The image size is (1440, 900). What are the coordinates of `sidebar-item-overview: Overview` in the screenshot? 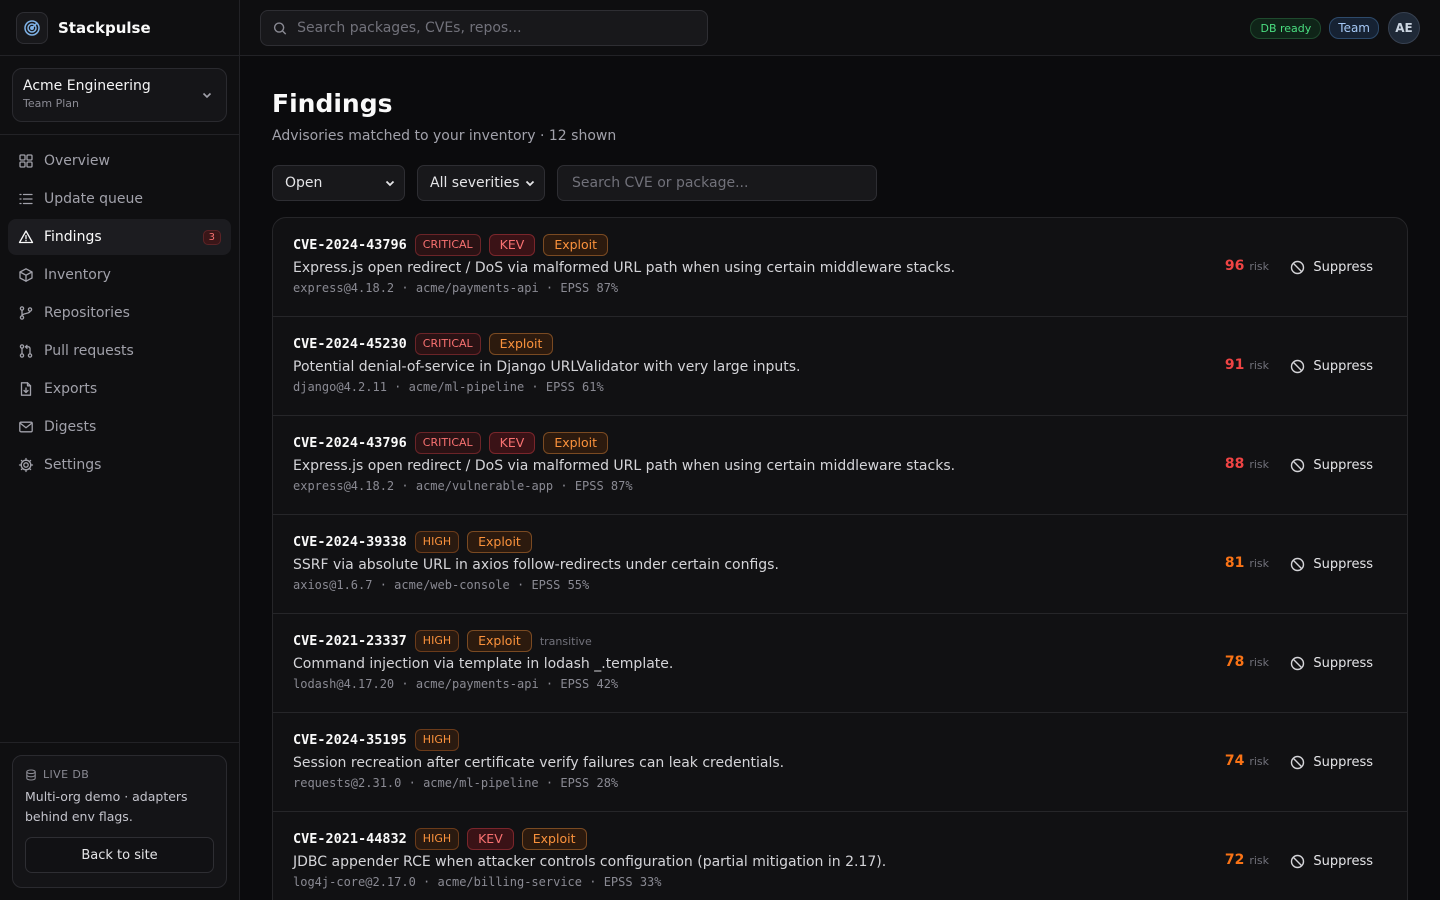 It's located at (119, 161).